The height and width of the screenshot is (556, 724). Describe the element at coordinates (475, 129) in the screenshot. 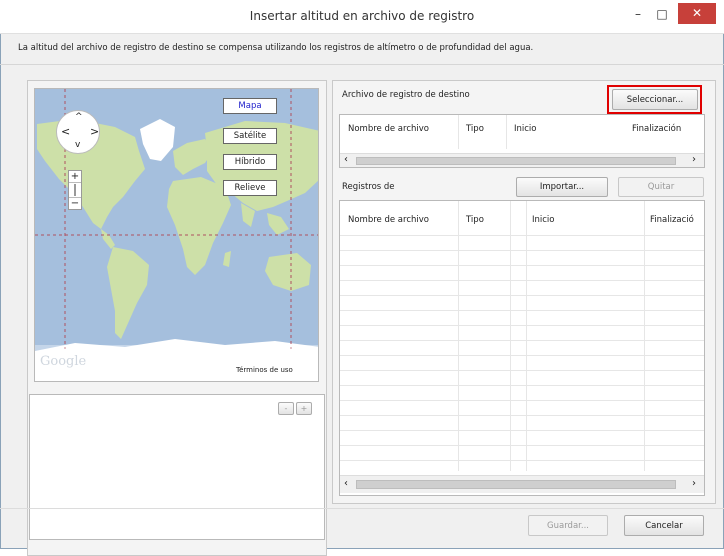

I see `column-header: Tipo` at that location.